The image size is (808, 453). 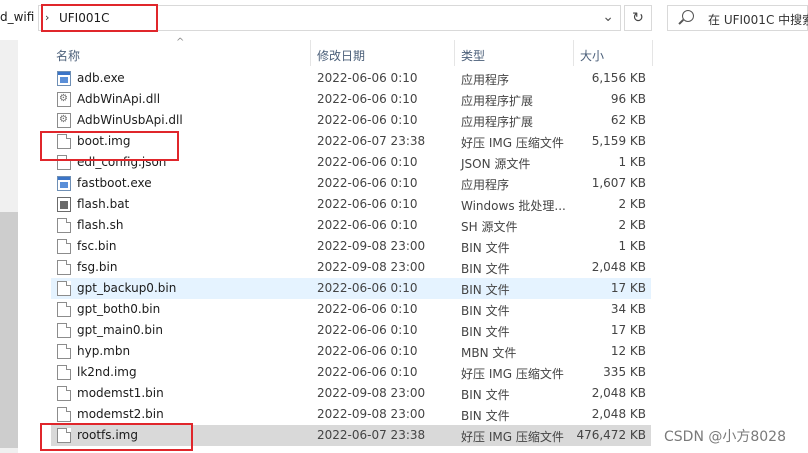 What do you see at coordinates (103, 204) in the screenshot?
I see `file-name: flash.bat` at bounding box center [103, 204].